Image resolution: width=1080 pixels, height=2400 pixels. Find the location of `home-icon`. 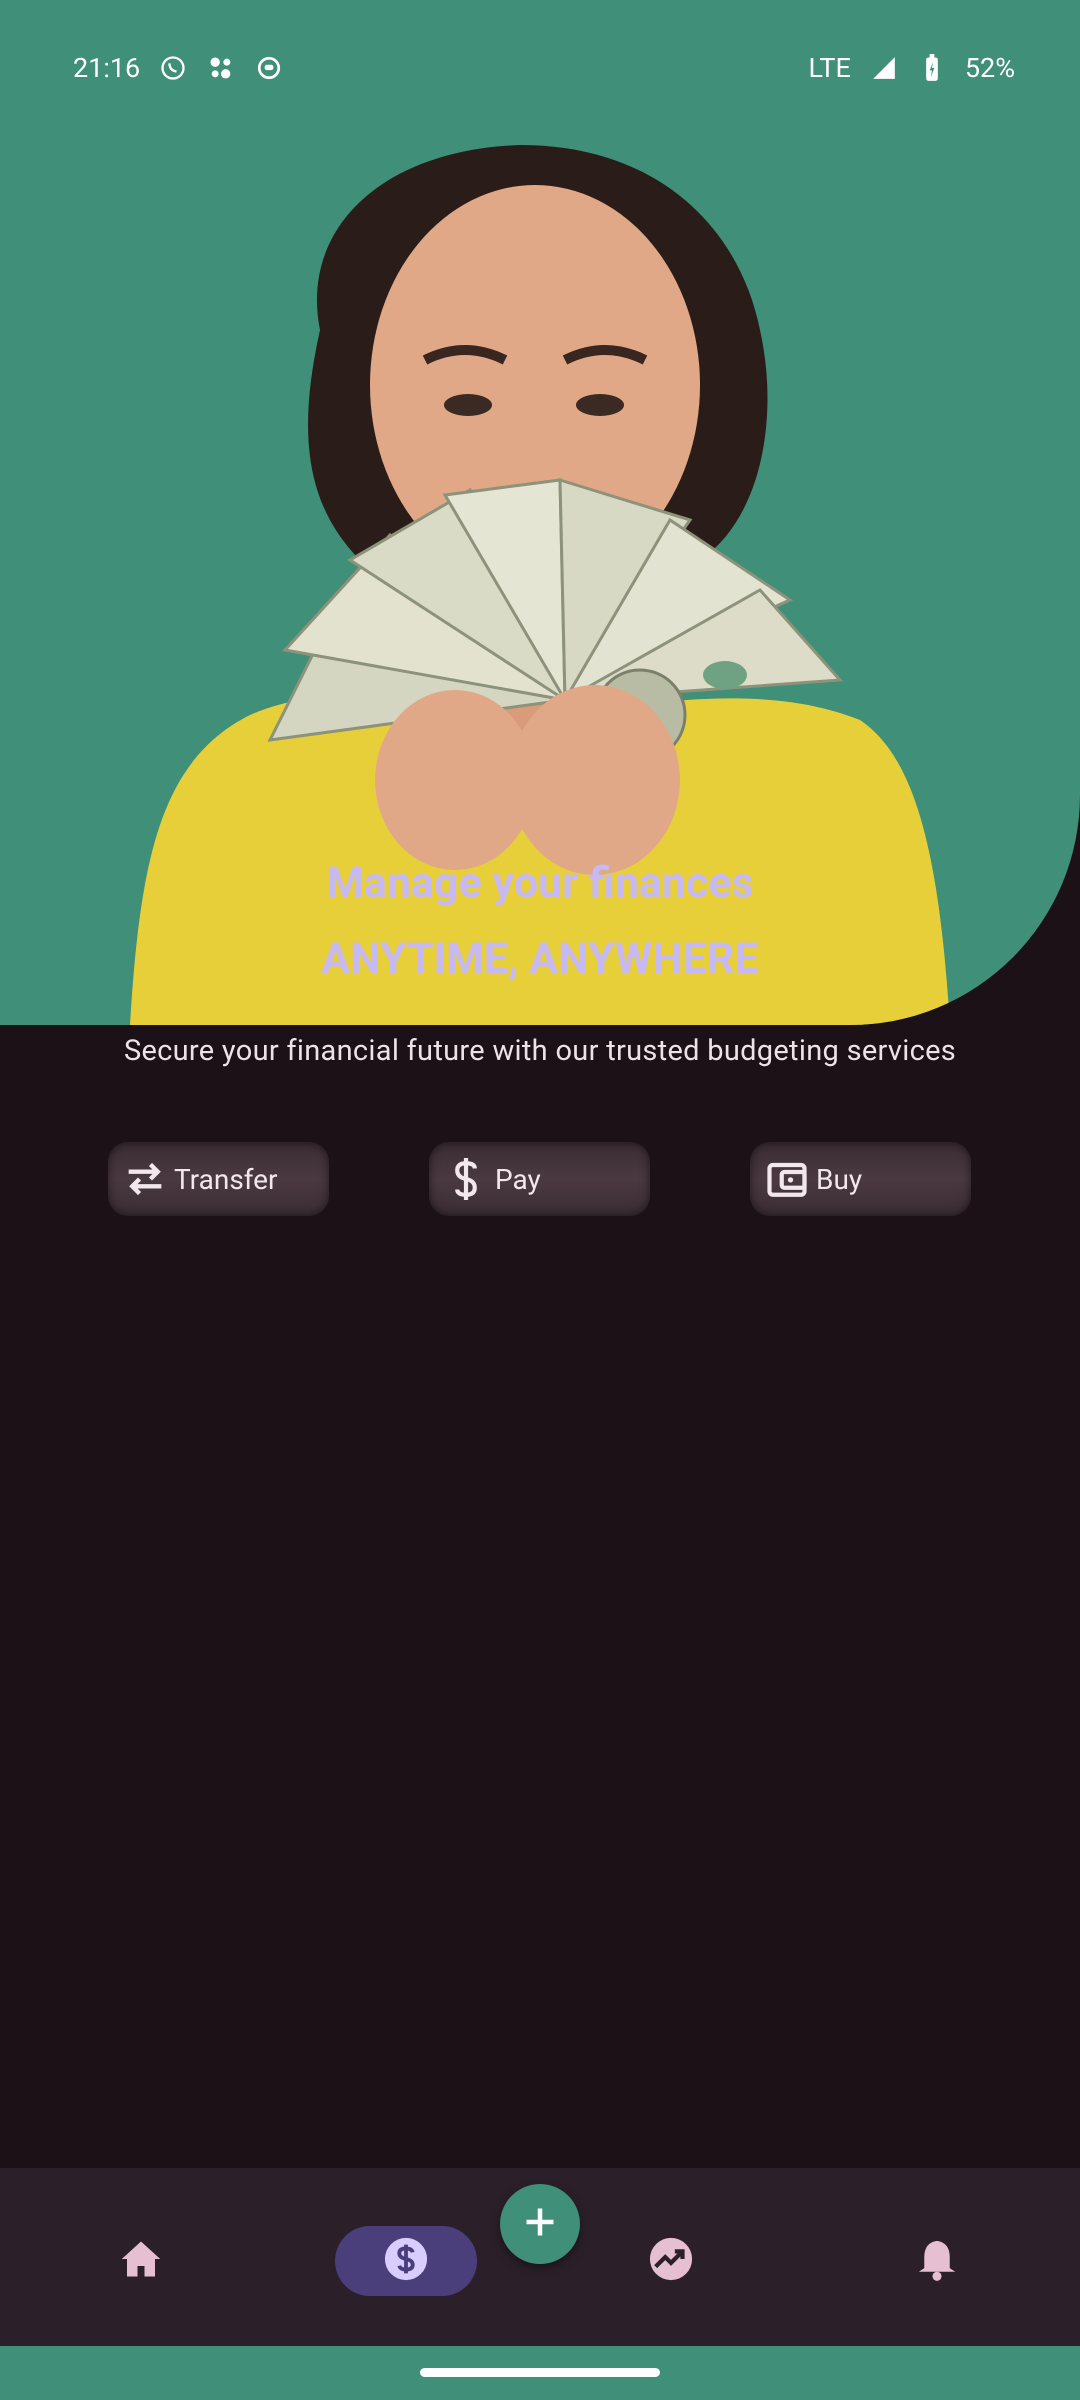

home-icon is located at coordinates (141, 2261).